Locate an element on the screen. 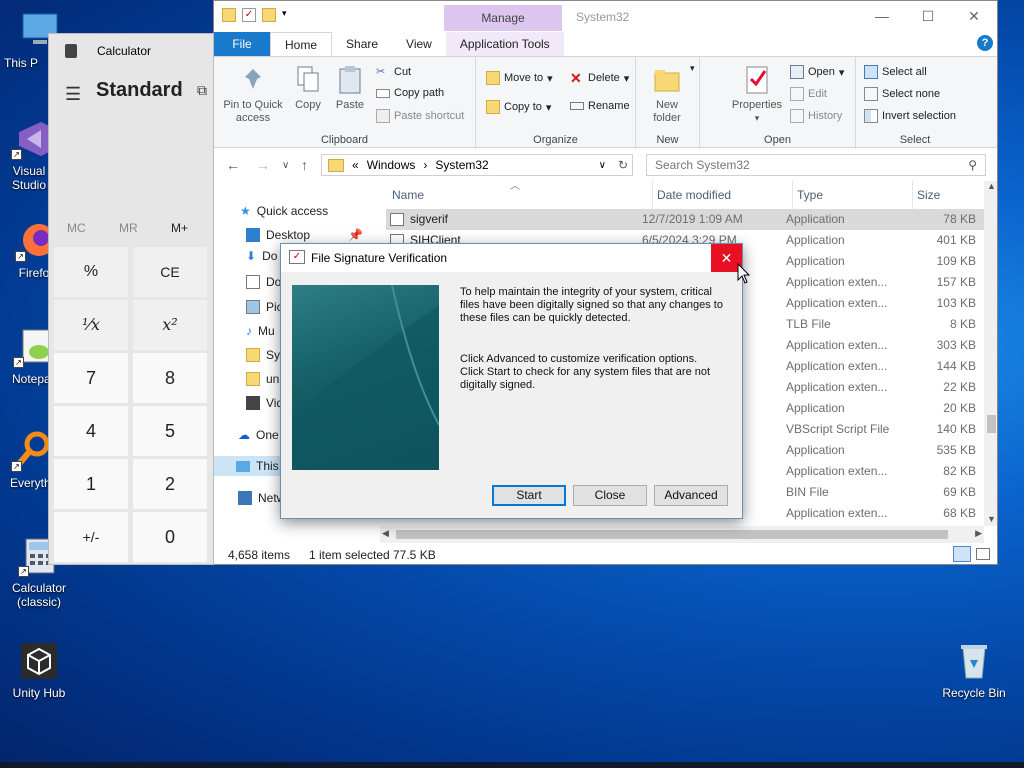 This screenshot has width=1024, height=768. properties-button: Properties ▾ is located at coordinates (757, 95).